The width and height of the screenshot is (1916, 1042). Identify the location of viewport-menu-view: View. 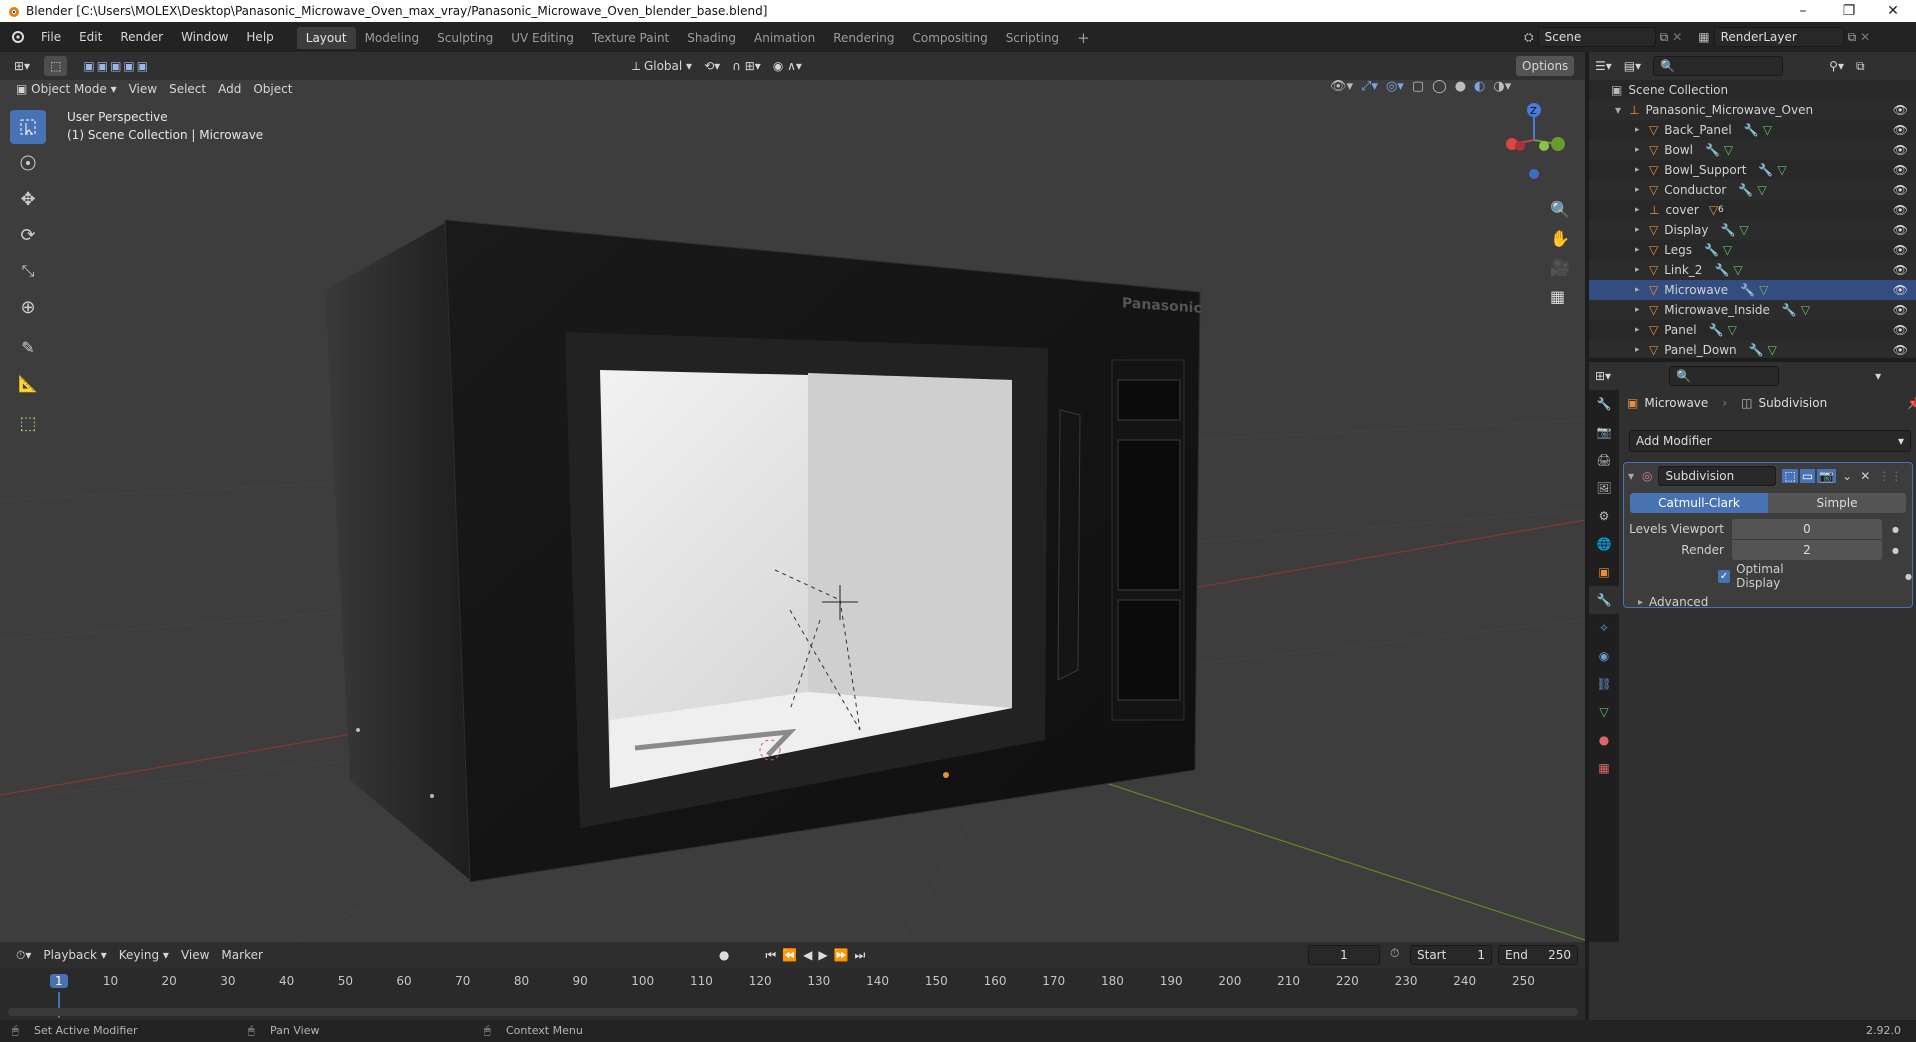
(143, 89).